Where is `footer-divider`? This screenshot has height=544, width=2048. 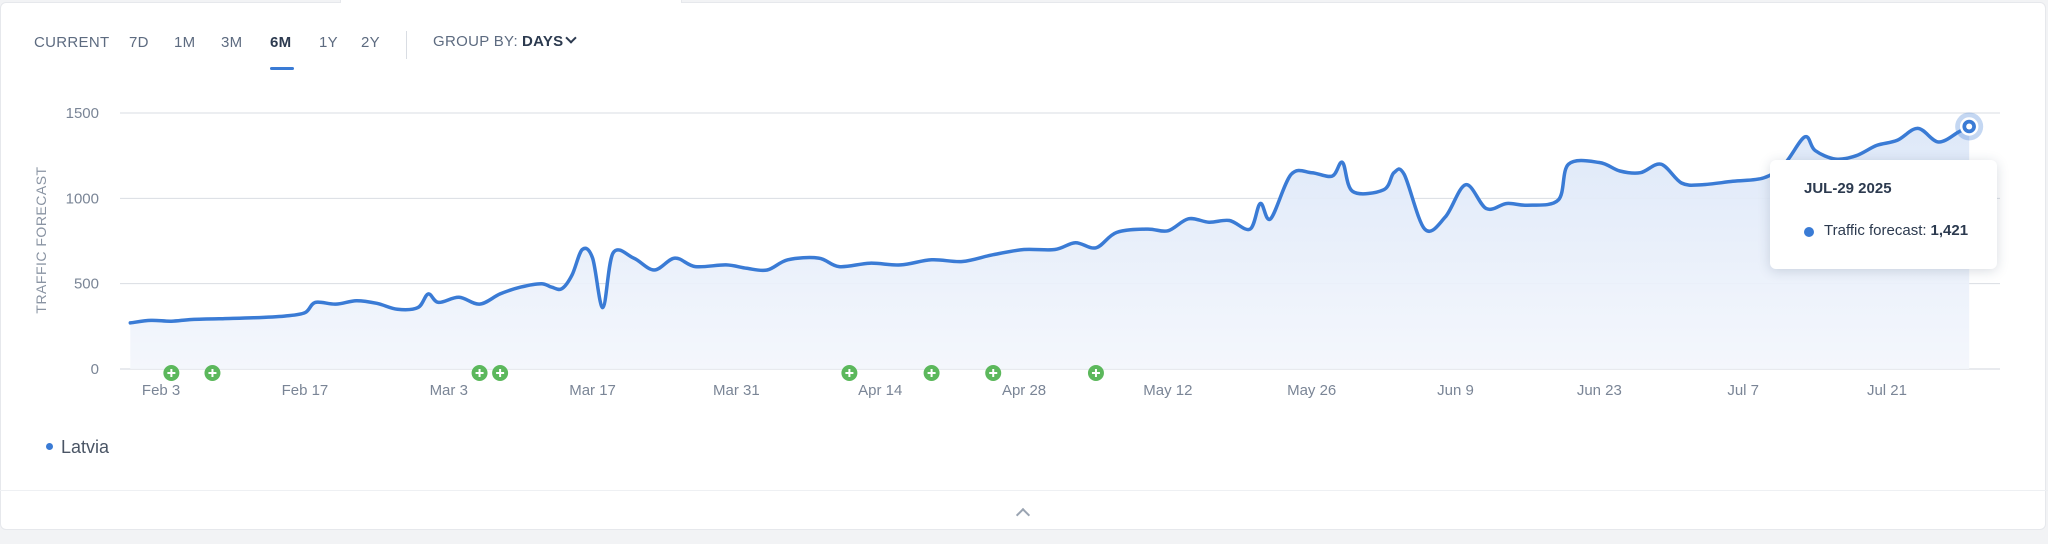 footer-divider is located at coordinates (1024, 490).